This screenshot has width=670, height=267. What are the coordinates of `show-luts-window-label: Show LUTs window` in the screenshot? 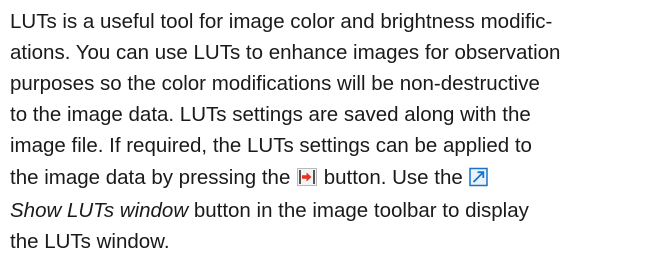 It's located at (99, 210).